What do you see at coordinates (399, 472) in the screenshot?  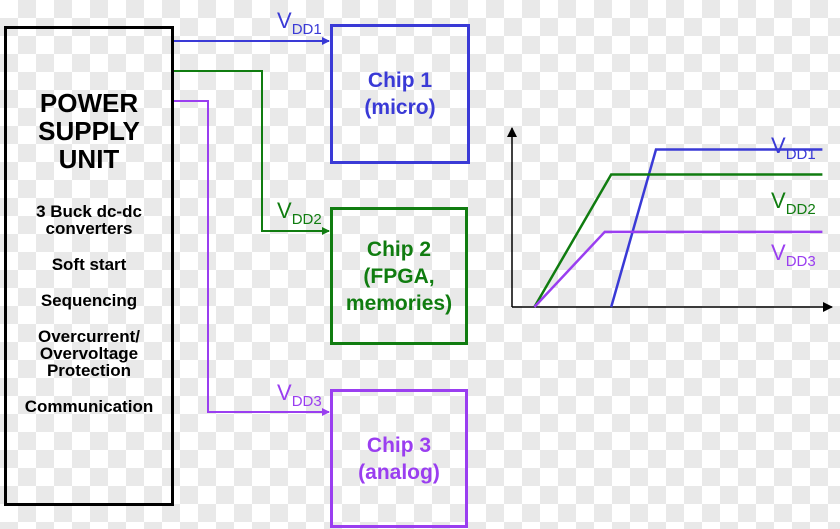 I see `chip-label-line: (analog)` at bounding box center [399, 472].